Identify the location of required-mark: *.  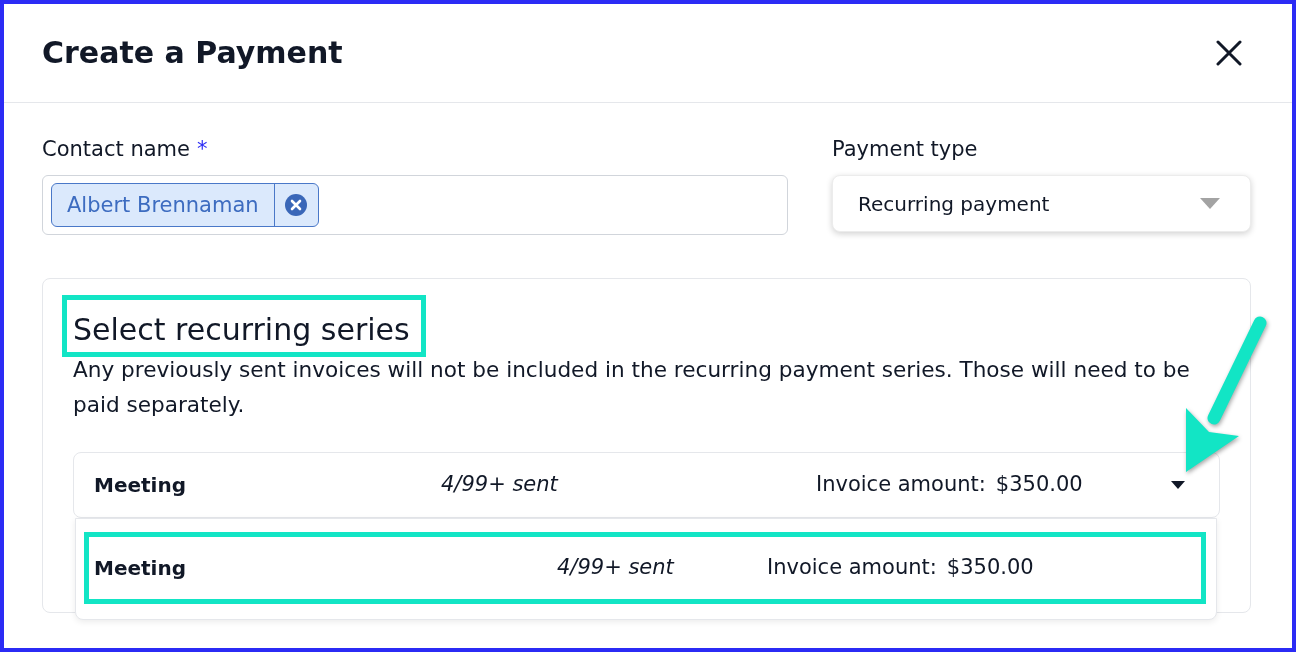
(202, 149).